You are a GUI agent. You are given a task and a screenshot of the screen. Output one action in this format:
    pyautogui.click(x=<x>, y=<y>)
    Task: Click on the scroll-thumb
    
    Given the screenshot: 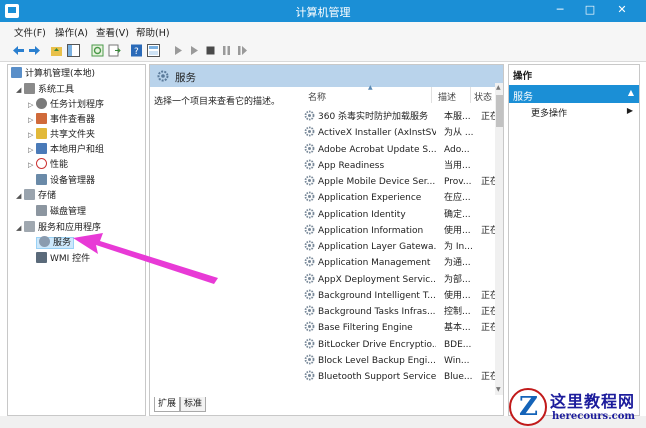 What is the action you would take?
    pyautogui.click(x=499, y=111)
    